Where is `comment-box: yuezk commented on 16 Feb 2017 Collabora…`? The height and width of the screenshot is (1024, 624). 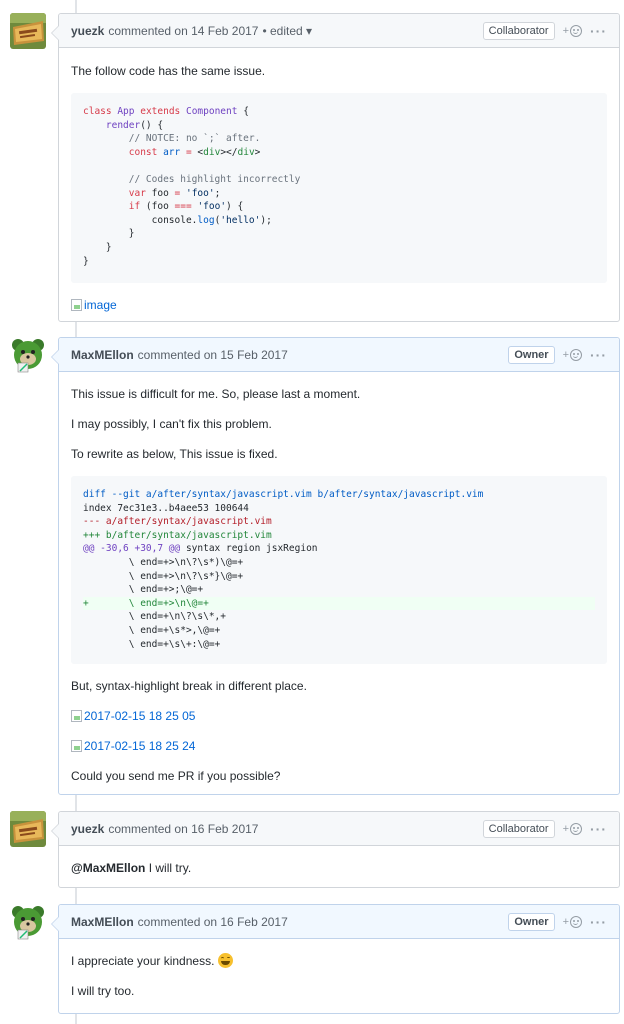 comment-box: yuezk commented on 16 Feb 2017 Collabora… is located at coordinates (335, 849).